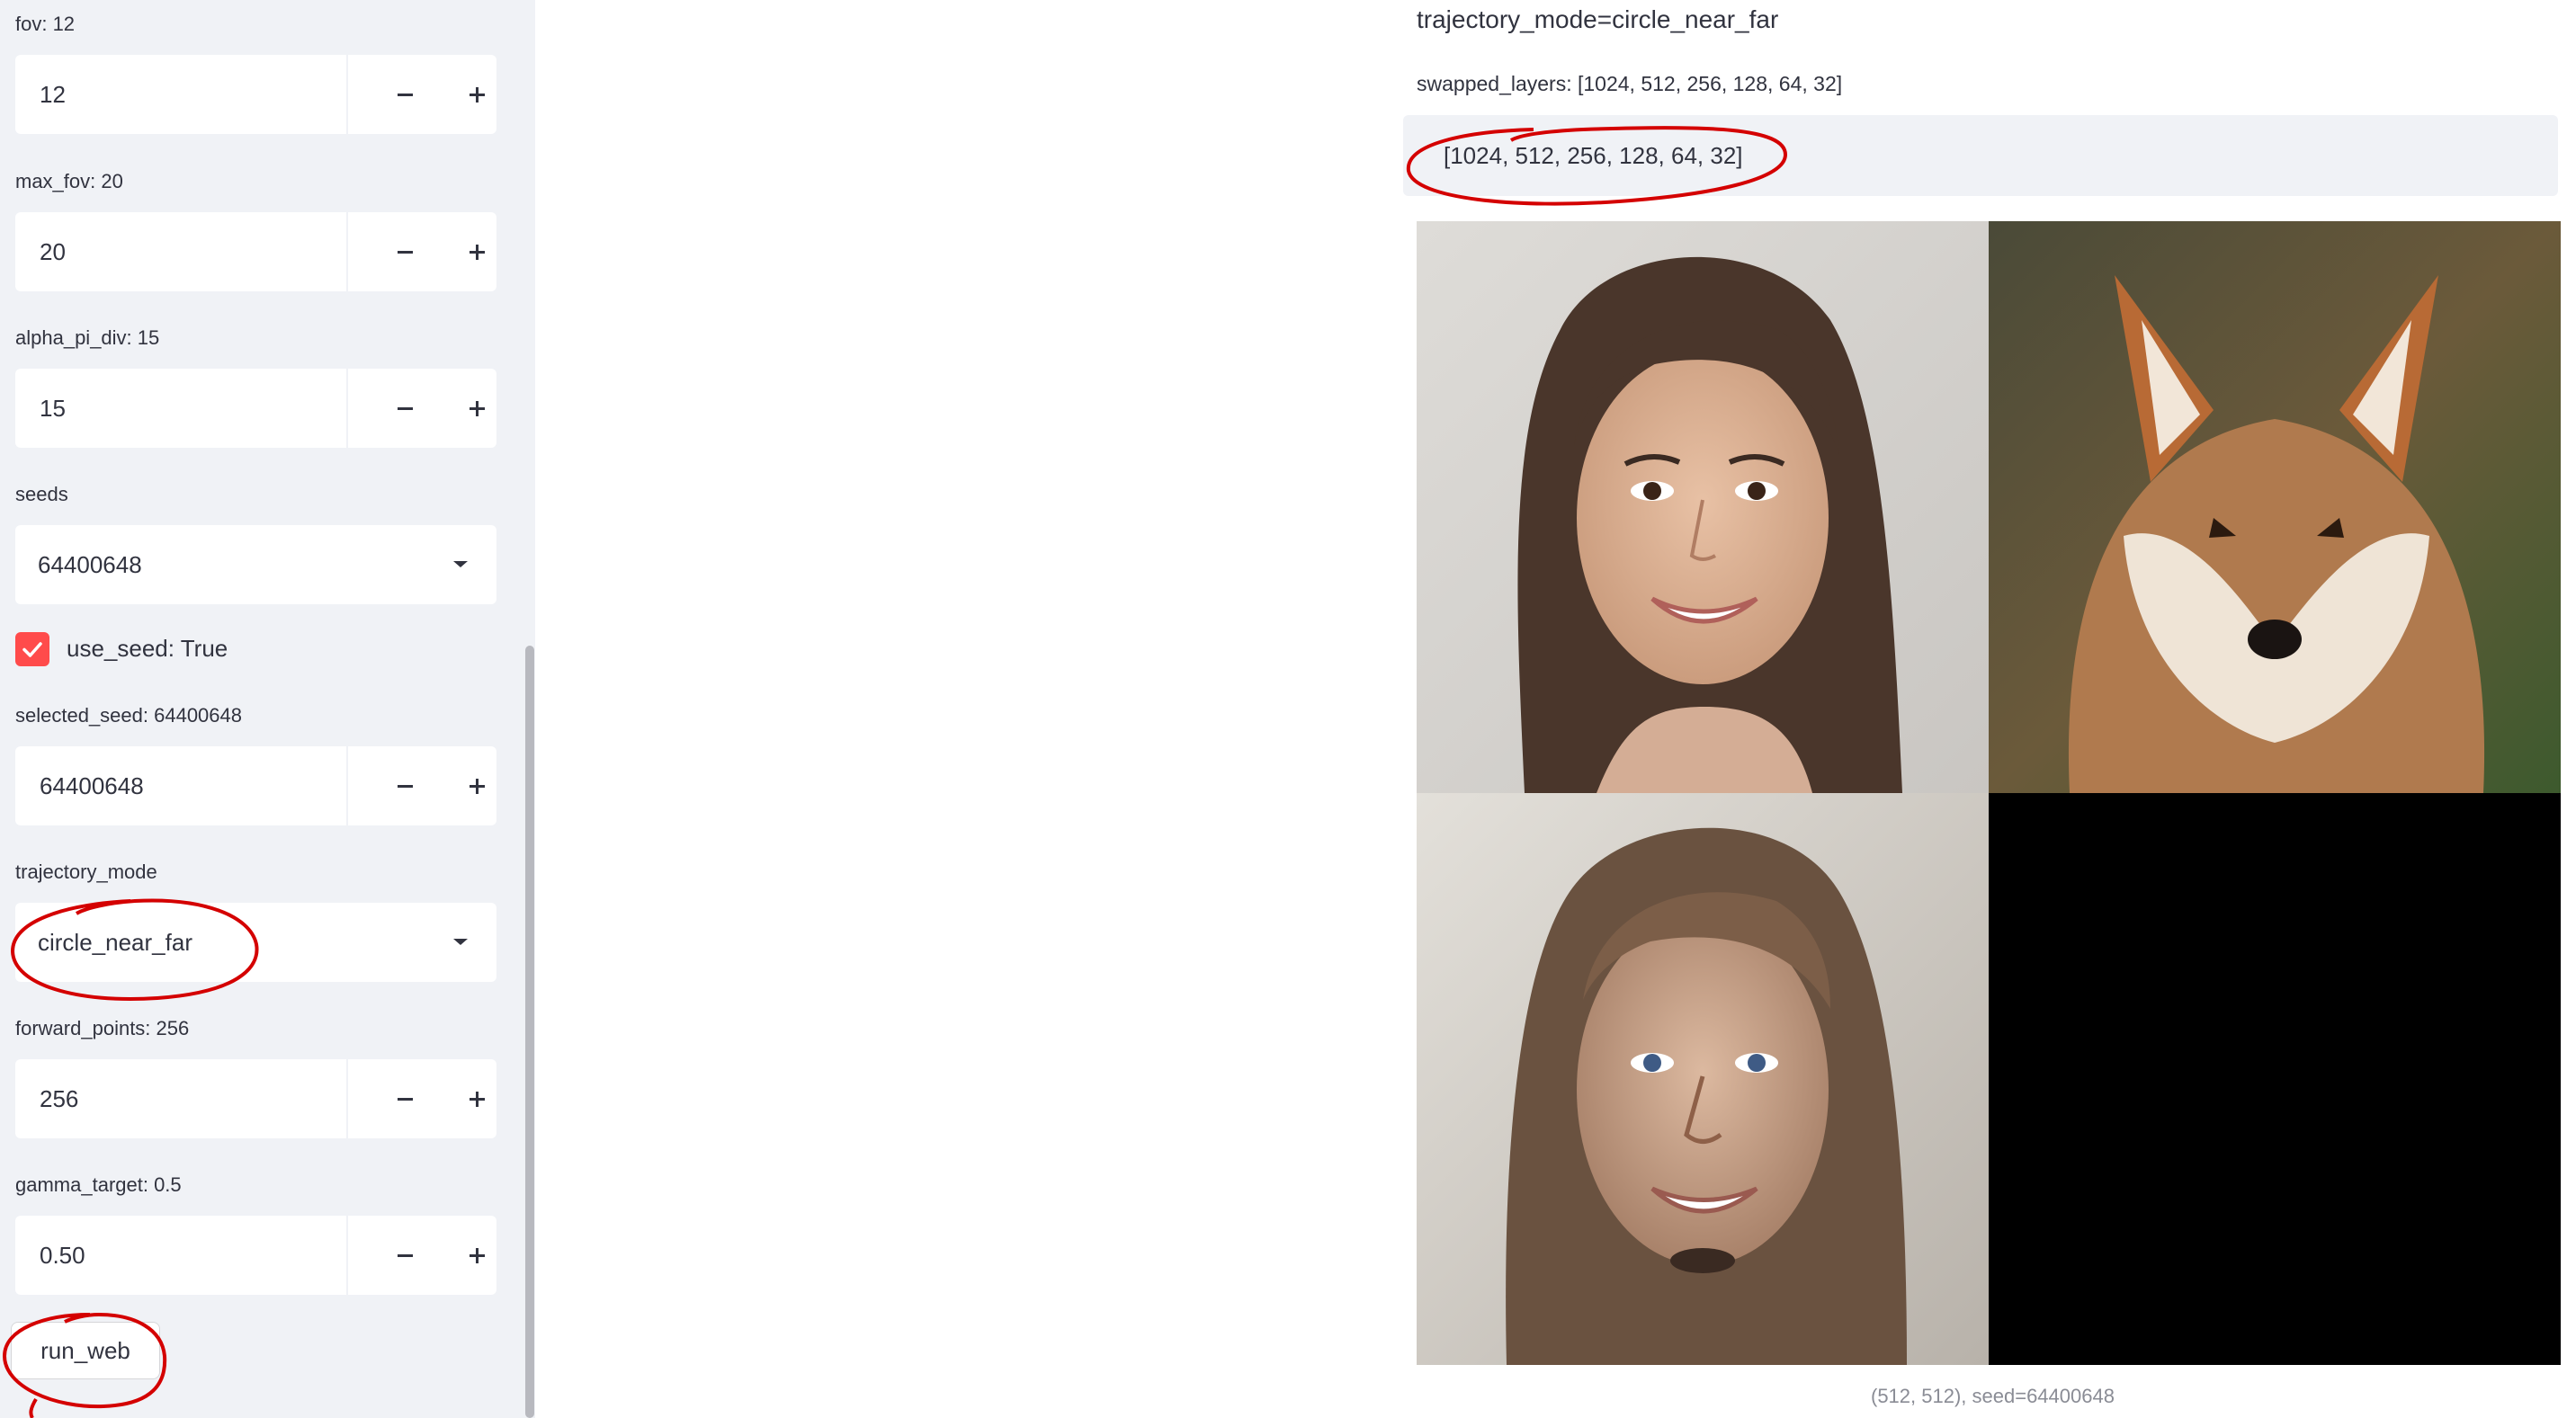 The height and width of the screenshot is (1418, 2576). Describe the element at coordinates (87, 337) in the screenshot. I see `alpha-pi-div-label: alpha_pi_div: 15` at that location.